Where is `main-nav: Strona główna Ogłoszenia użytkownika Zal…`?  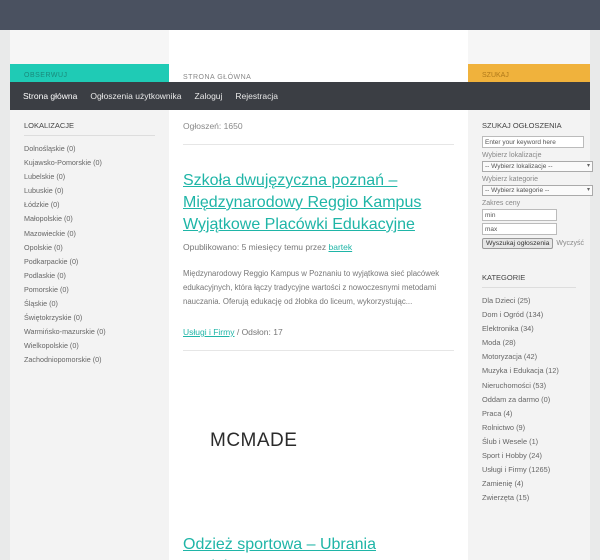
main-nav: Strona główna Ogłoszenia użytkownika Zal… is located at coordinates (300, 96).